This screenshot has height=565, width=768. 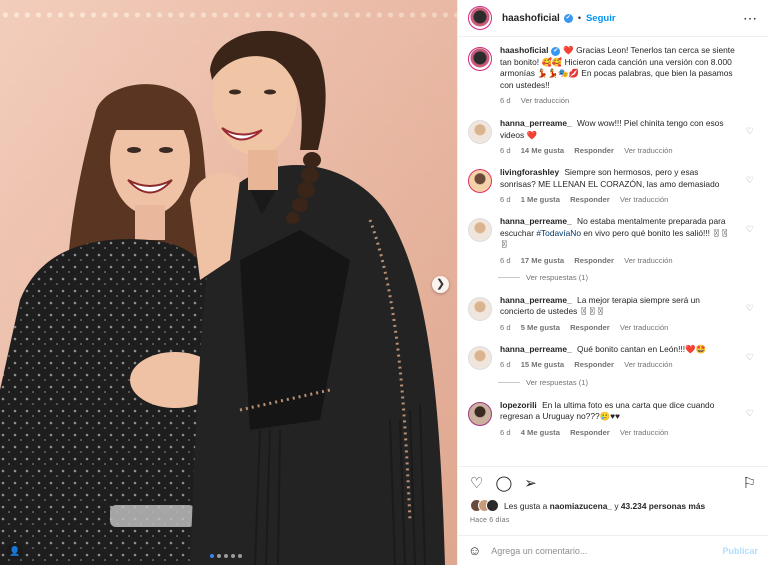 I want to click on comment-icon: ◯, so click(x=503, y=483).